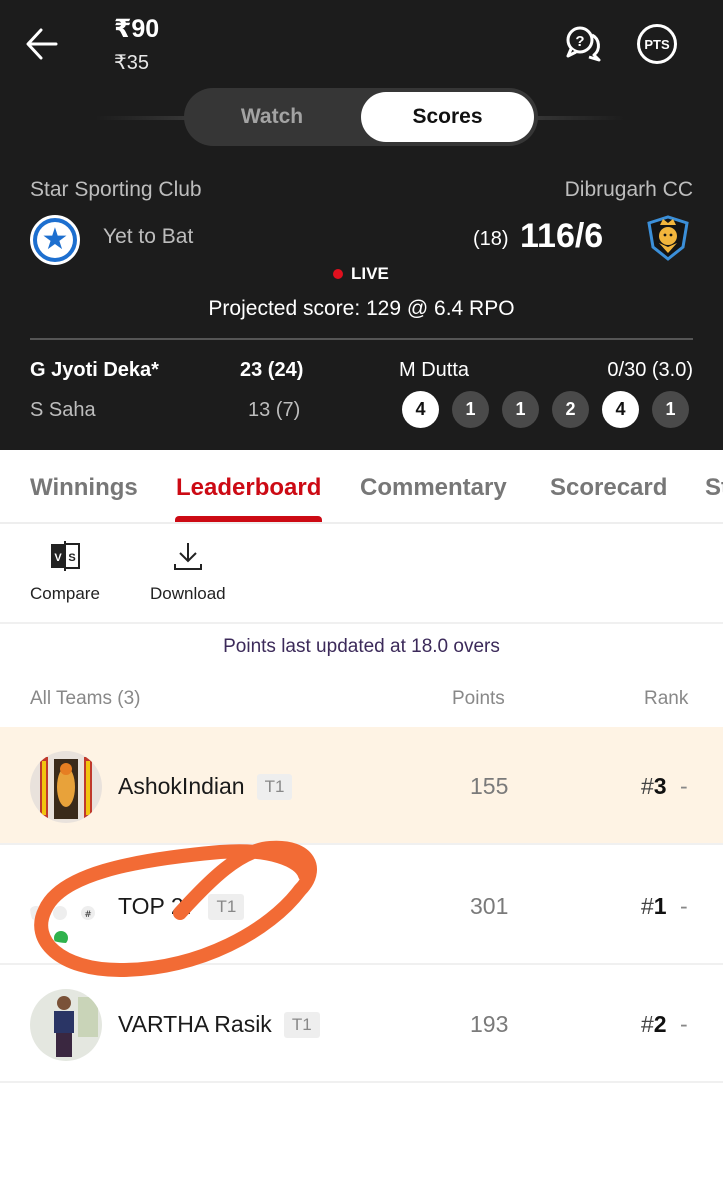 The height and width of the screenshot is (1200, 723). What do you see at coordinates (272, 117) in the screenshot?
I see `toggle-watch: Watch` at bounding box center [272, 117].